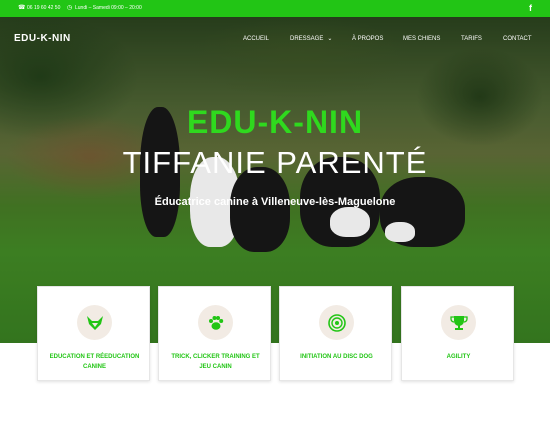  I want to click on nav-dressage-label: DRESSAGE, so click(307, 39).